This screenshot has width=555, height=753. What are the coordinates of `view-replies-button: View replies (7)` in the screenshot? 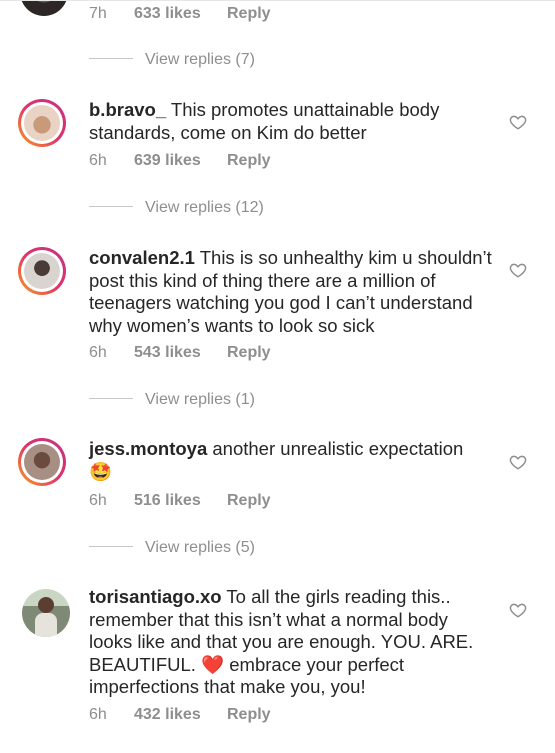 It's located at (172, 60).